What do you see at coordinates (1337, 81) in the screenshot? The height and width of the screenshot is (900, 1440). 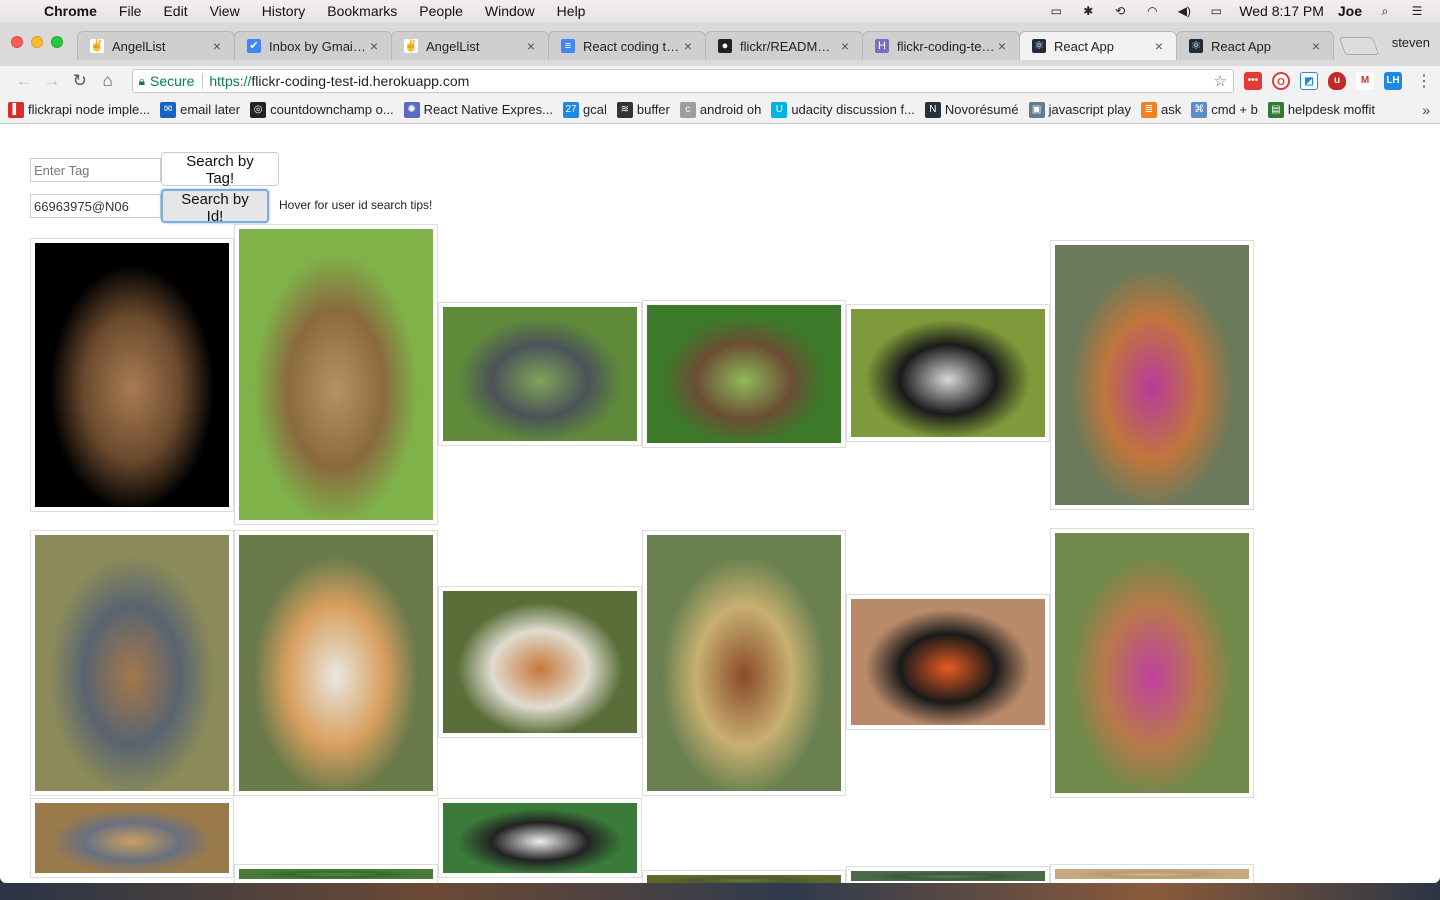 I see `extension-ublock-icon: u` at bounding box center [1337, 81].